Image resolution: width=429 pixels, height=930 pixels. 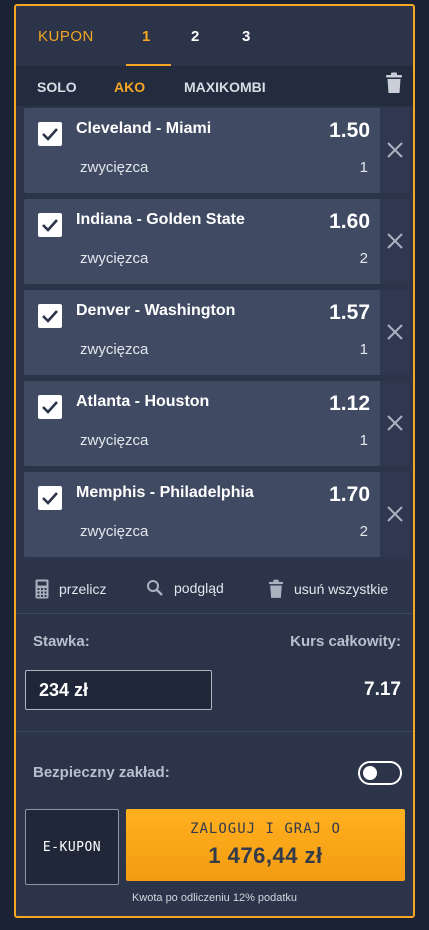 I want to click on toggle-knob, so click(x=370, y=773).